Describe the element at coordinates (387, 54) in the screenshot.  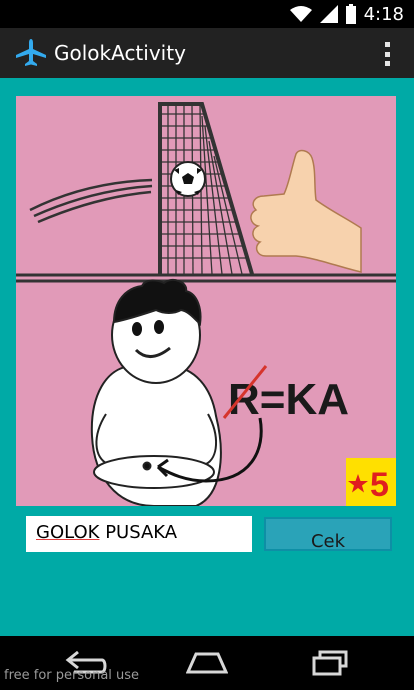
I see `overflow-menu-icon` at that location.